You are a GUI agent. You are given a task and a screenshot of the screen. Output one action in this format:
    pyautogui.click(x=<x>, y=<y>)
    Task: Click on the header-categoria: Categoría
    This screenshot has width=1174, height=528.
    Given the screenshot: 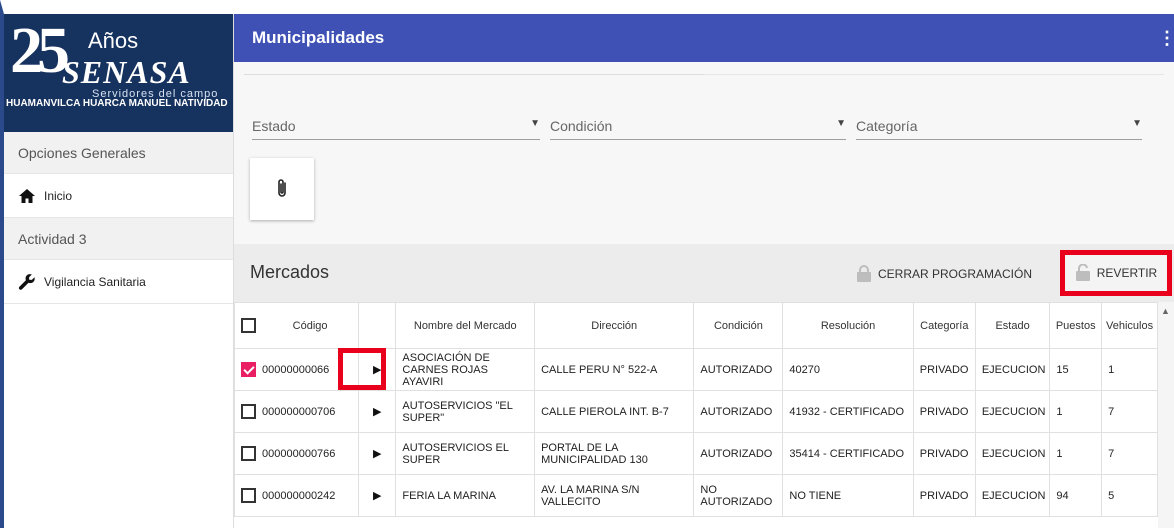 What is the action you would take?
    pyautogui.click(x=944, y=325)
    